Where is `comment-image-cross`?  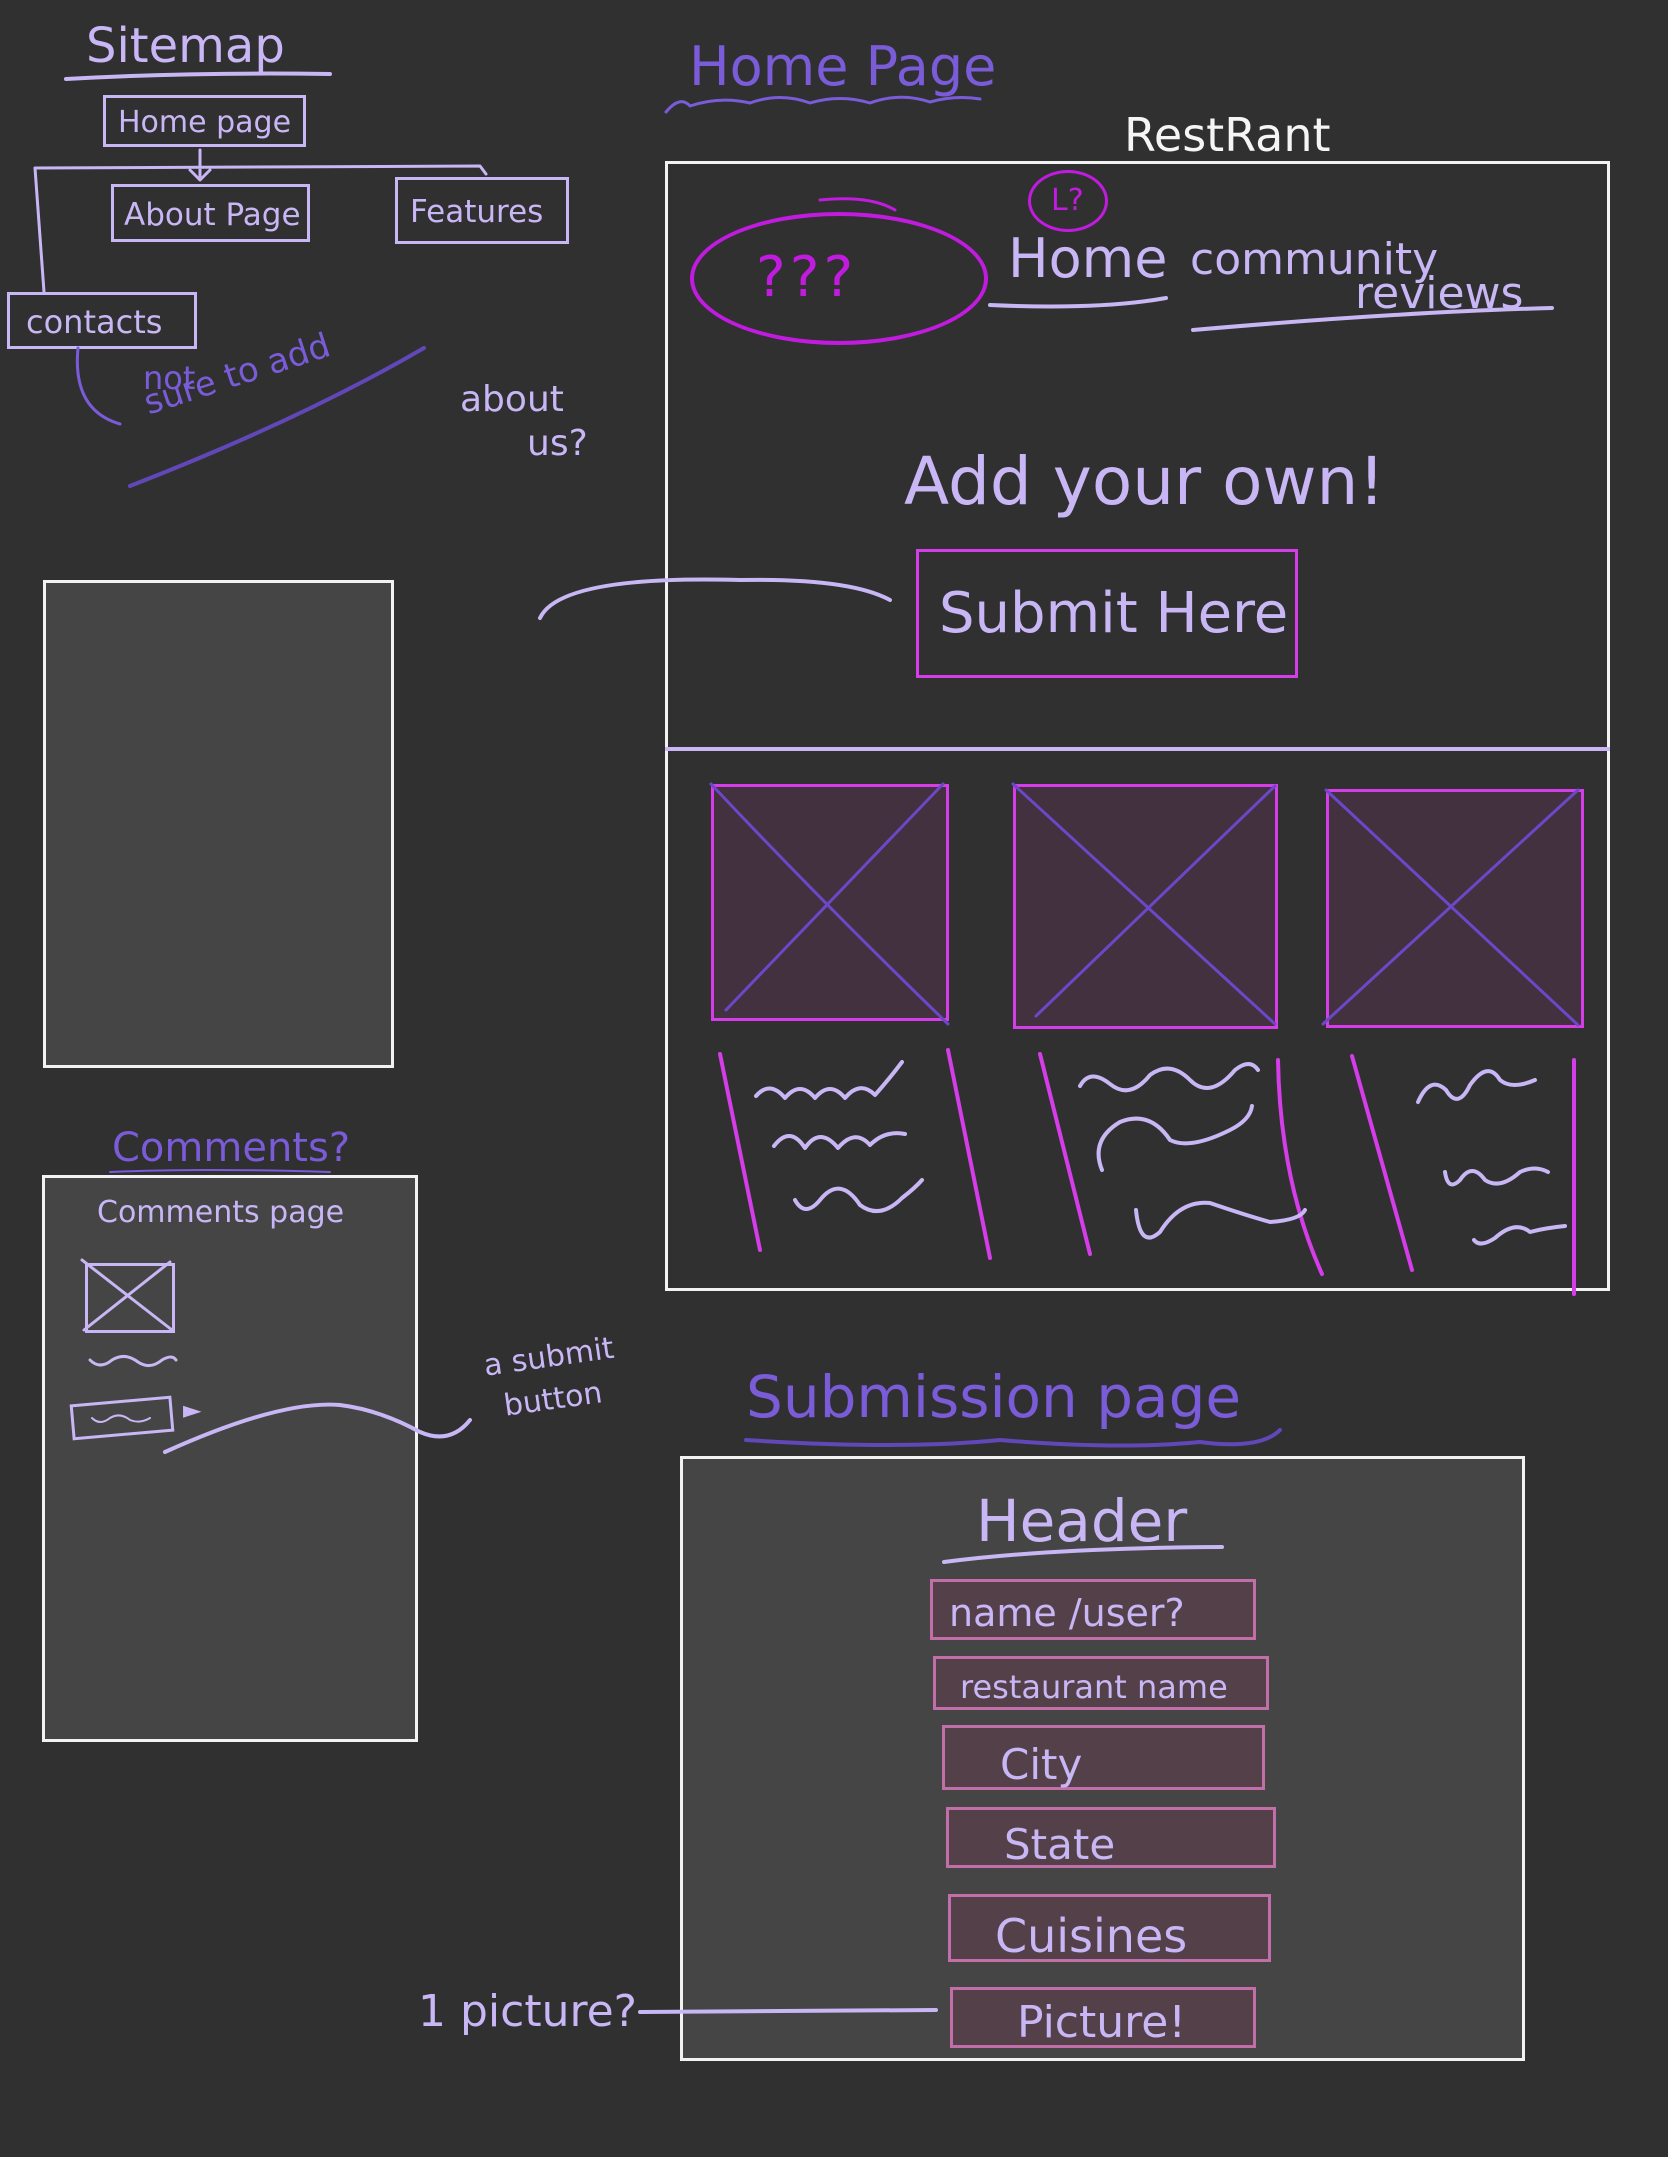
comment-image-cross is located at coordinates (127, 1295).